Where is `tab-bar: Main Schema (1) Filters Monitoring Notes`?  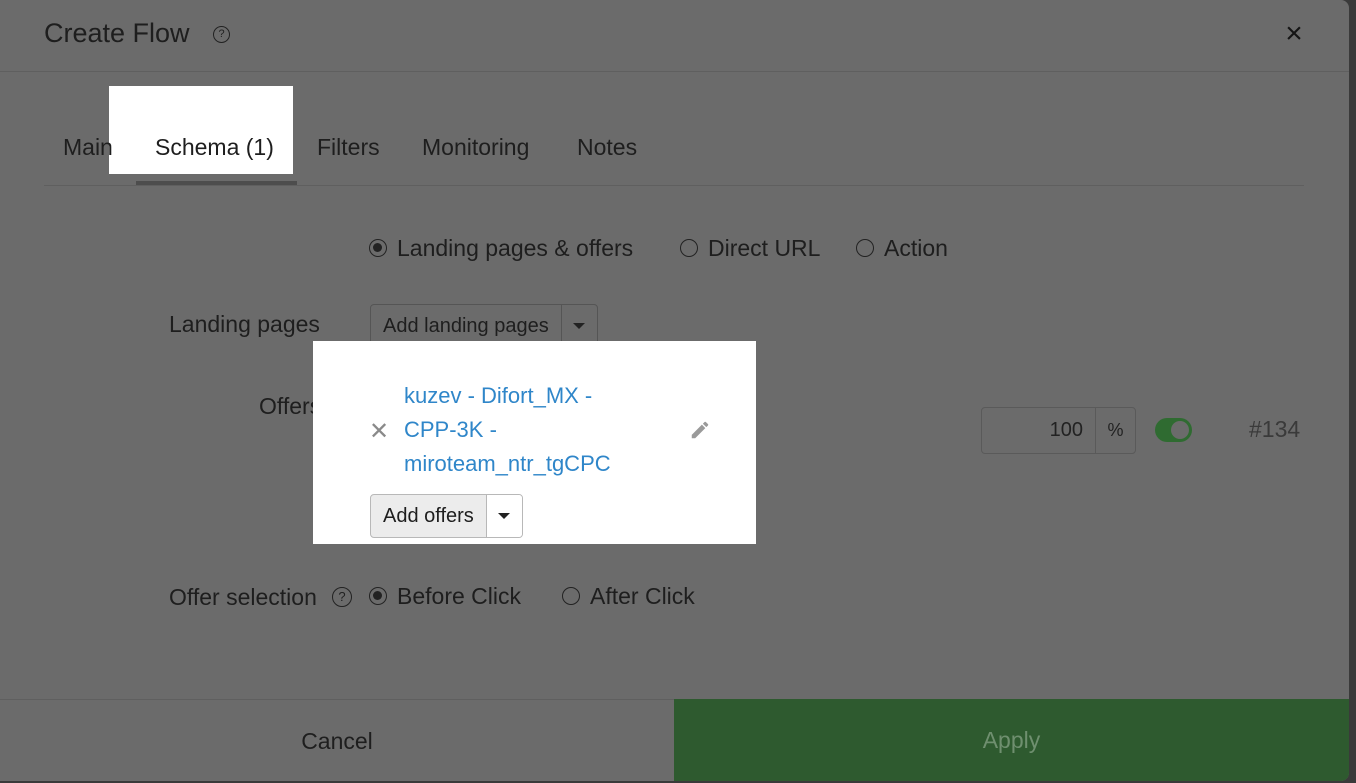
tab-bar: Main Schema (1) Filters Monitoring Notes is located at coordinates (674, 136).